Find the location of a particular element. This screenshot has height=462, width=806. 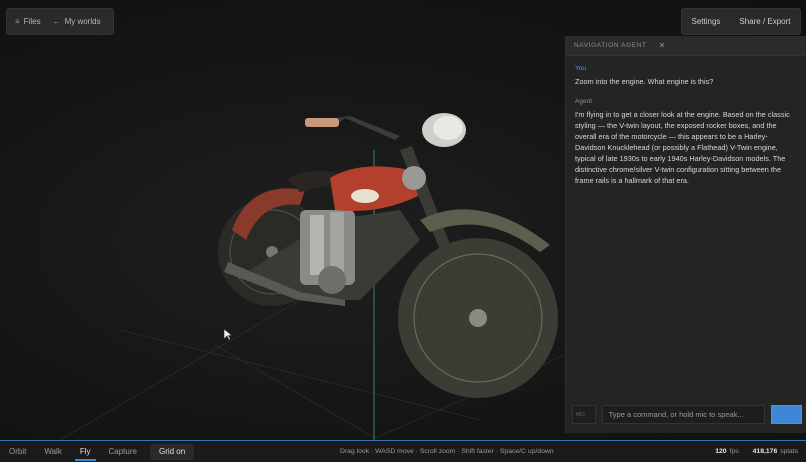

splats-unit: splats is located at coordinates (789, 451).